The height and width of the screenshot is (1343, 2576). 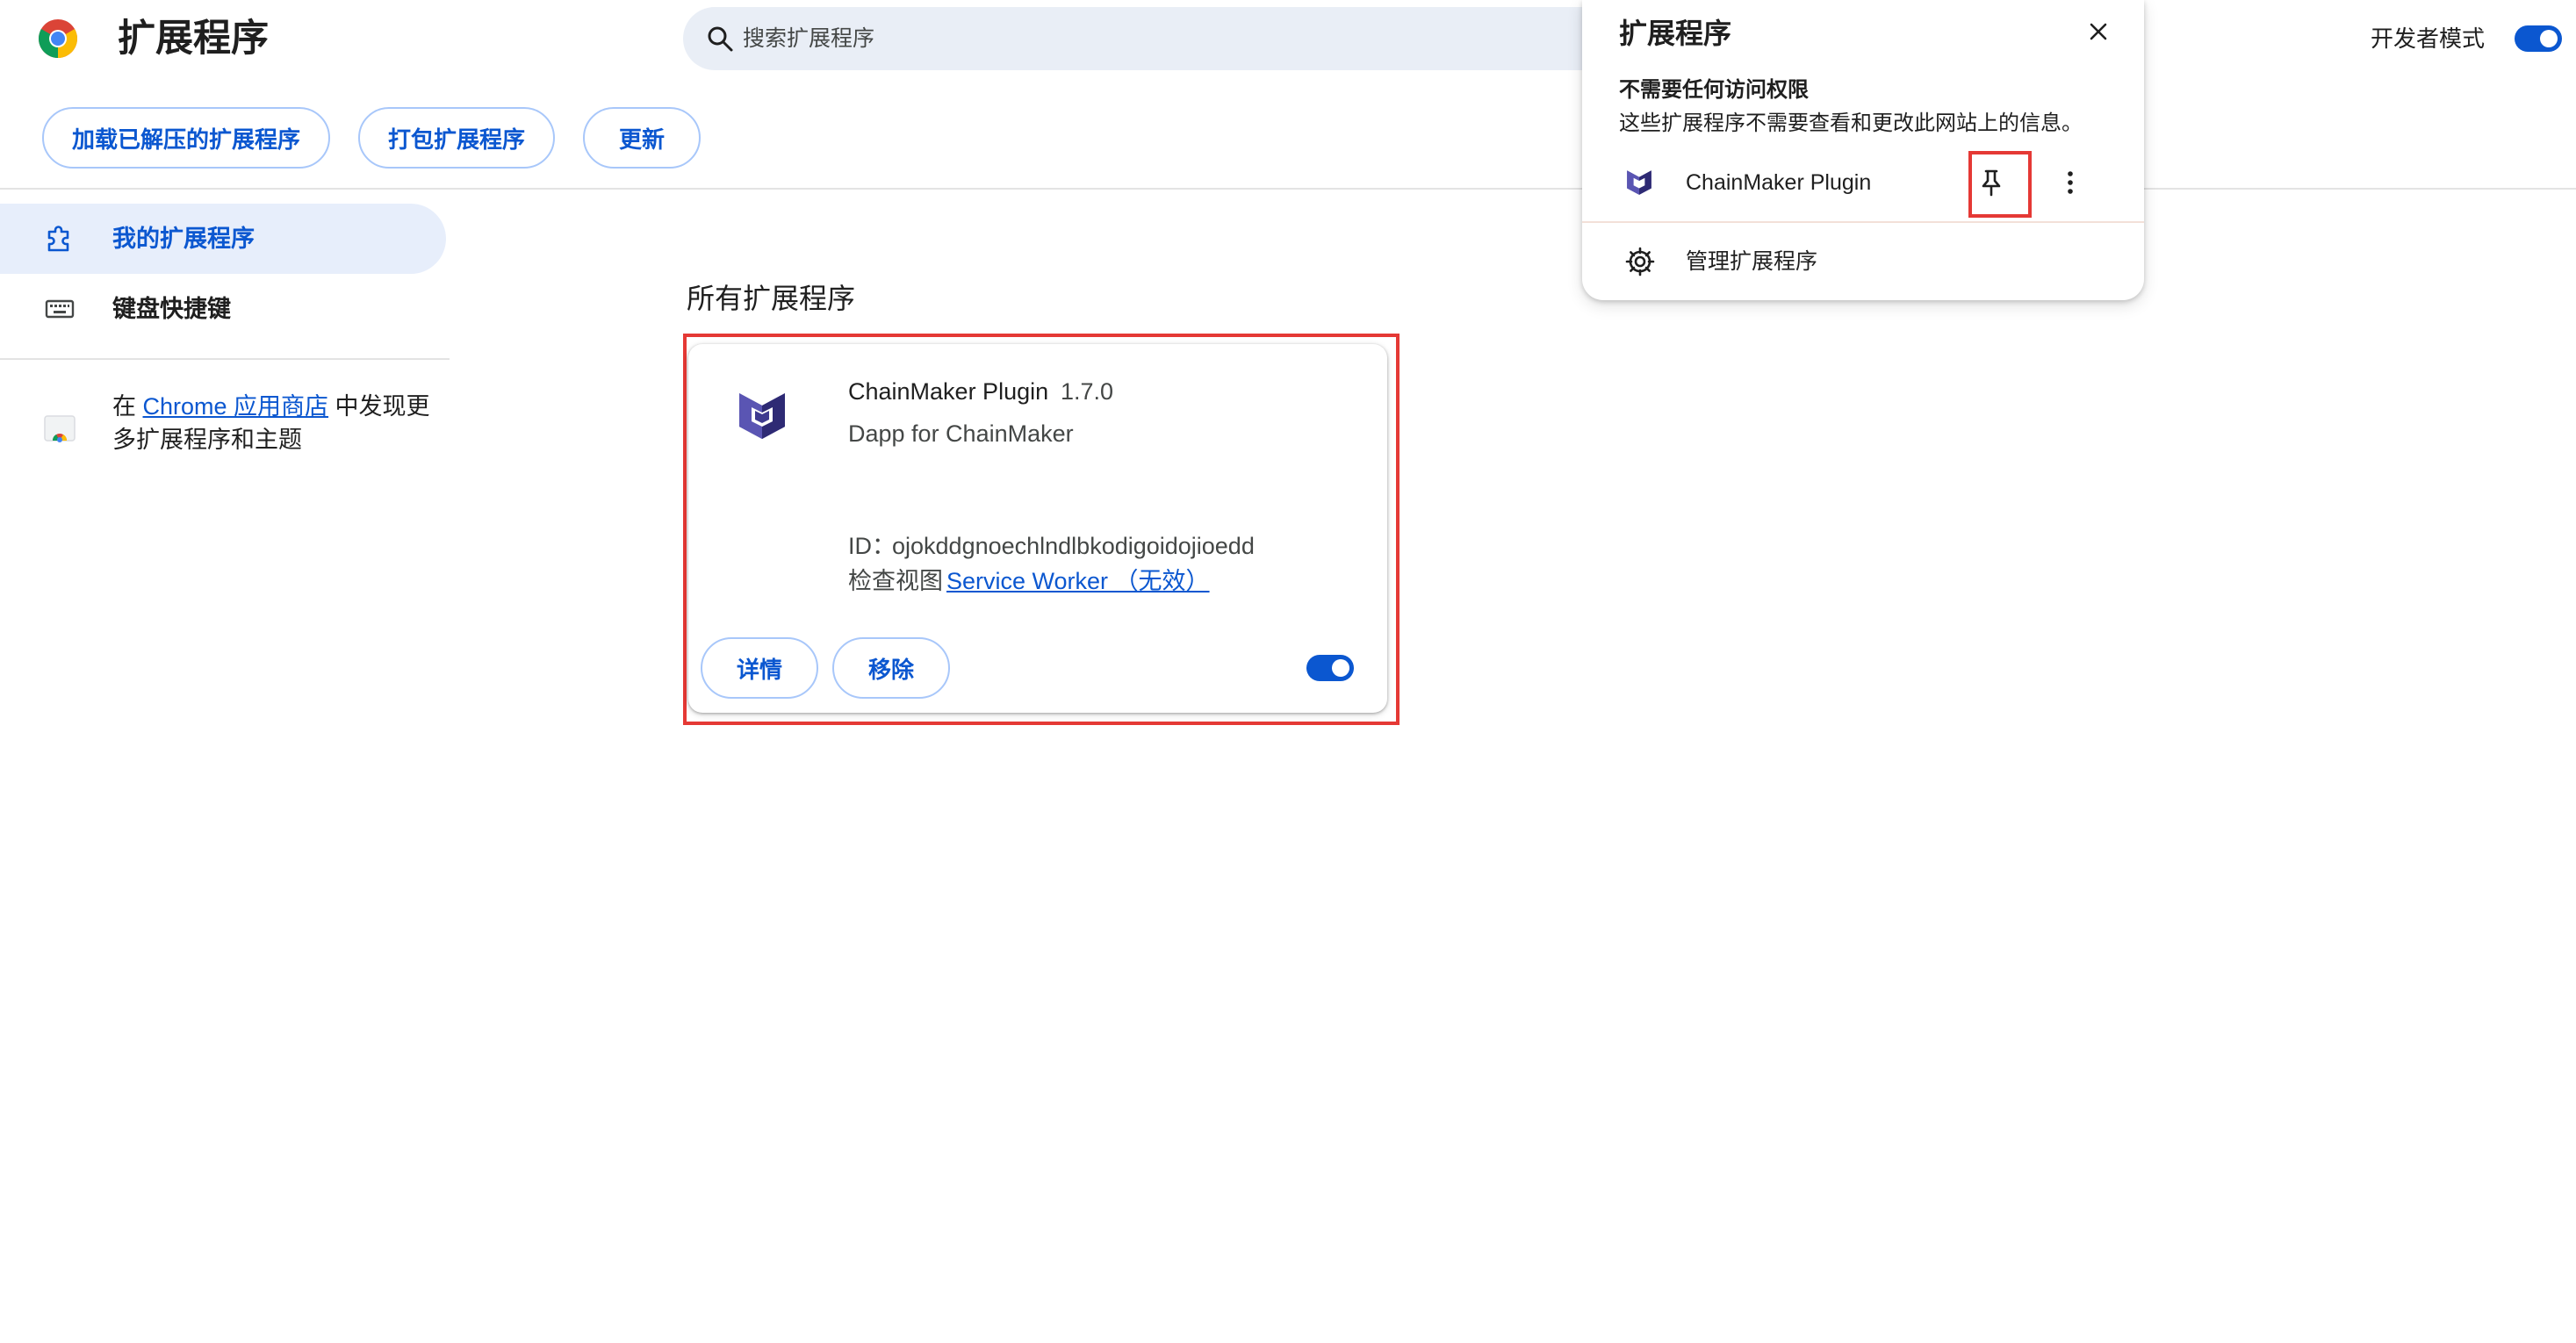 What do you see at coordinates (1991, 183) in the screenshot?
I see `pin-icon` at bounding box center [1991, 183].